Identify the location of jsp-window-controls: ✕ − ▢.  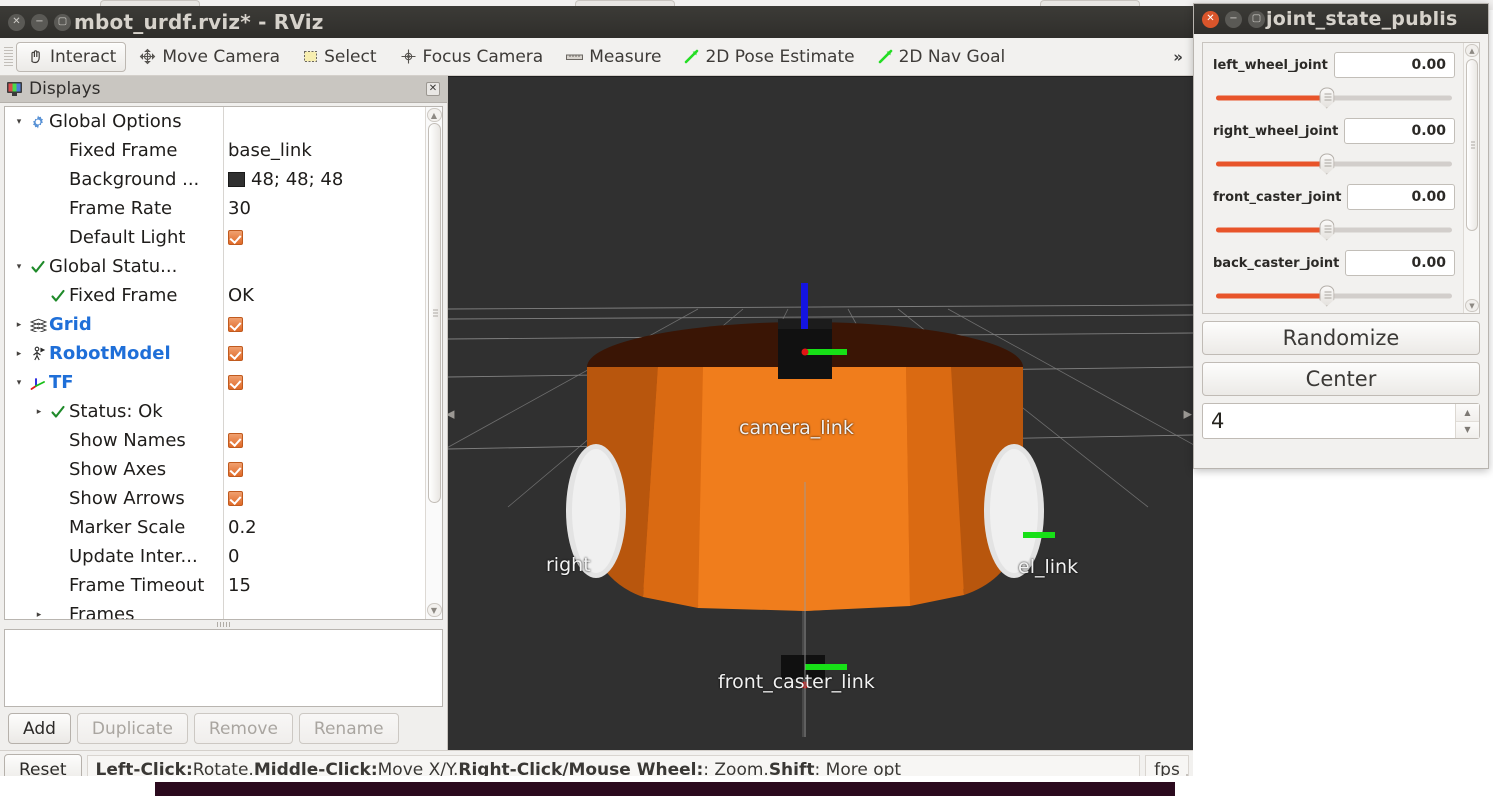
(1233, 19).